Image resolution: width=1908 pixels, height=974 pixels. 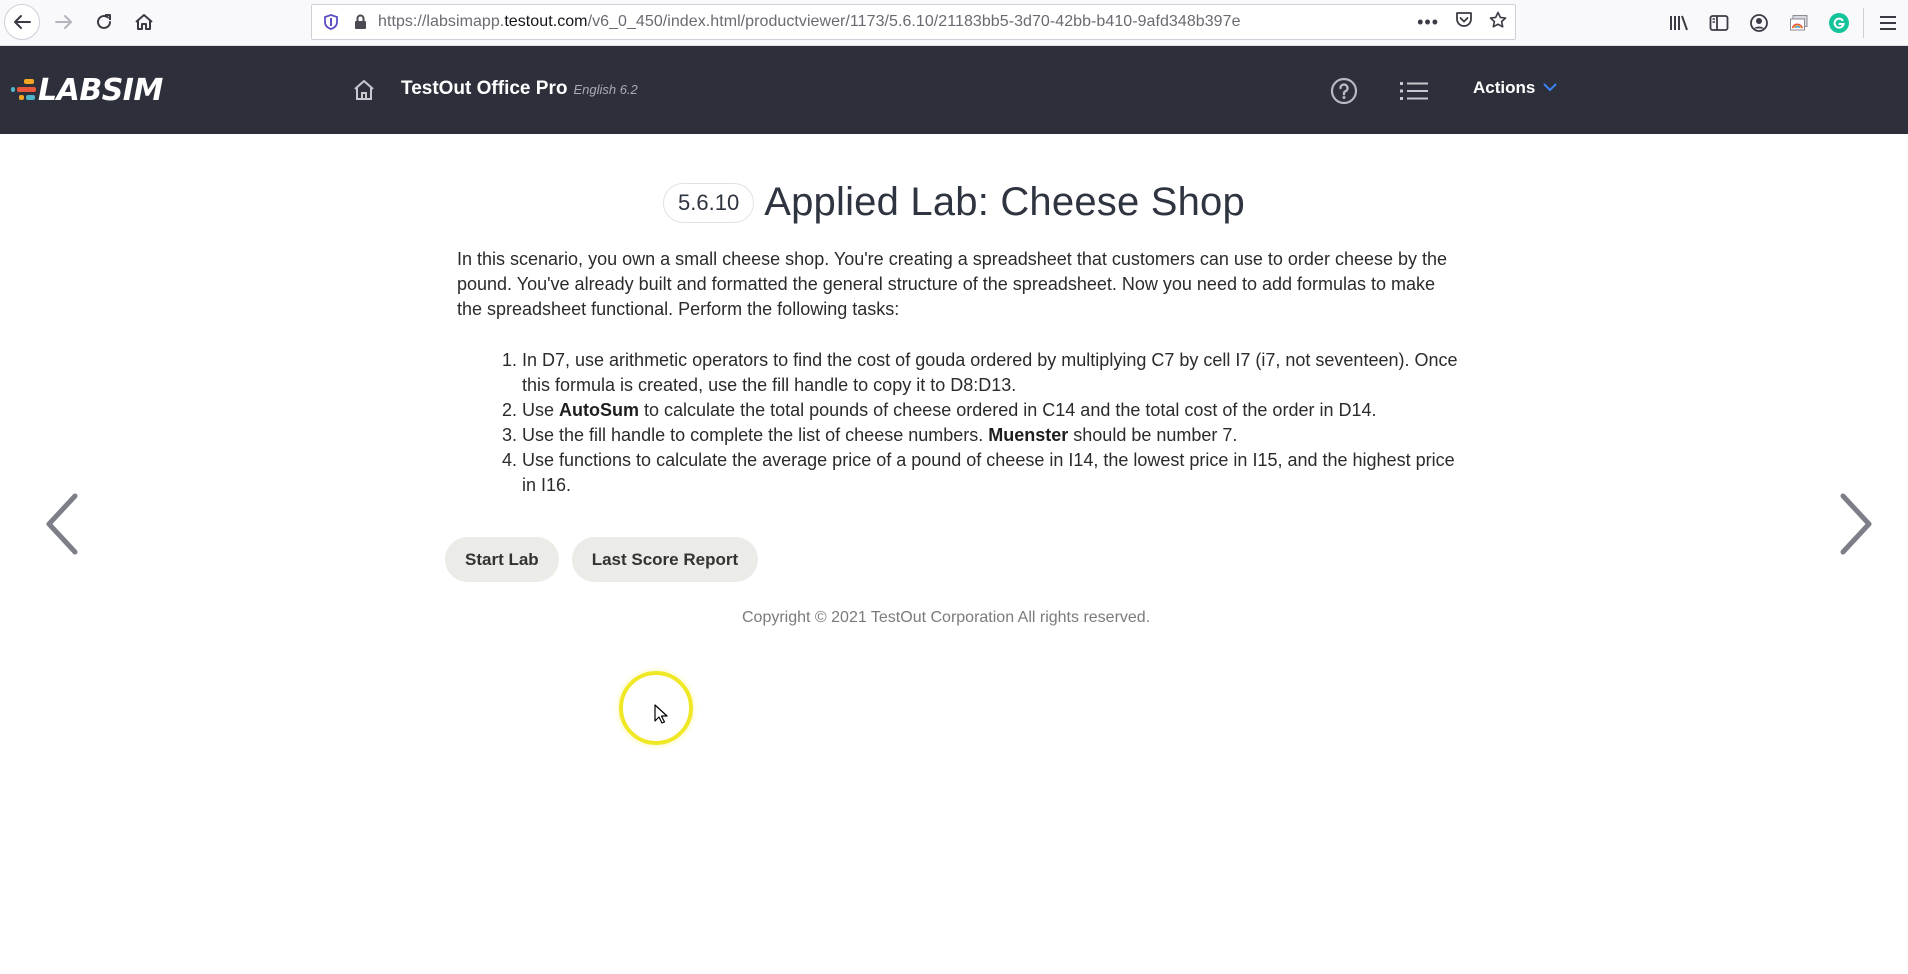 I want to click on previous-page-button, so click(x=63, y=524).